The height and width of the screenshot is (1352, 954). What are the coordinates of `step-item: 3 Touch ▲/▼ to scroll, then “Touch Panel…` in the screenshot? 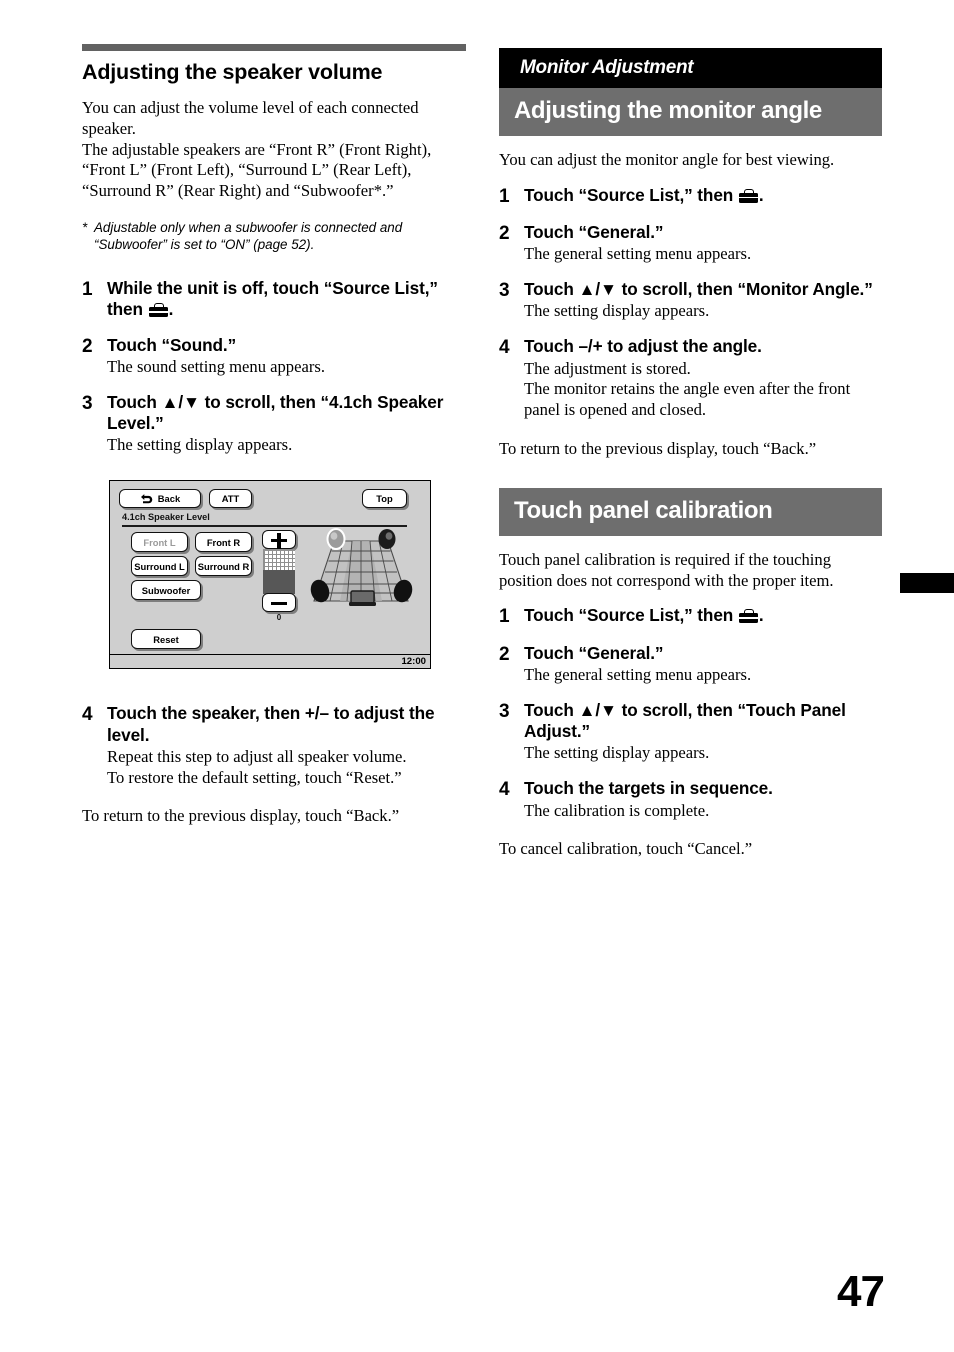 It's located at (690, 732).